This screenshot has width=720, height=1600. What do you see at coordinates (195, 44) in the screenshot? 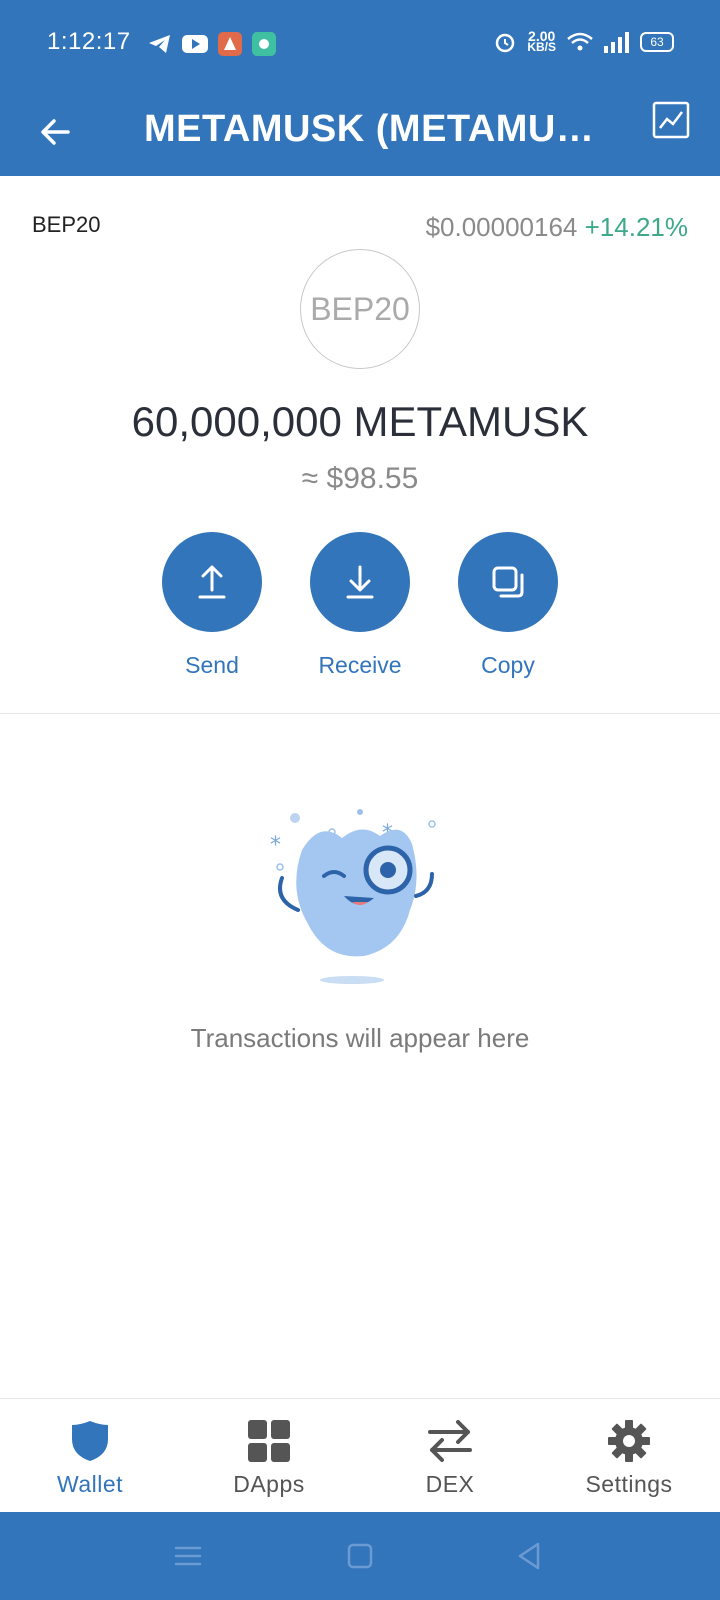
I see `youtube-icon` at bounding box center [195, 44].